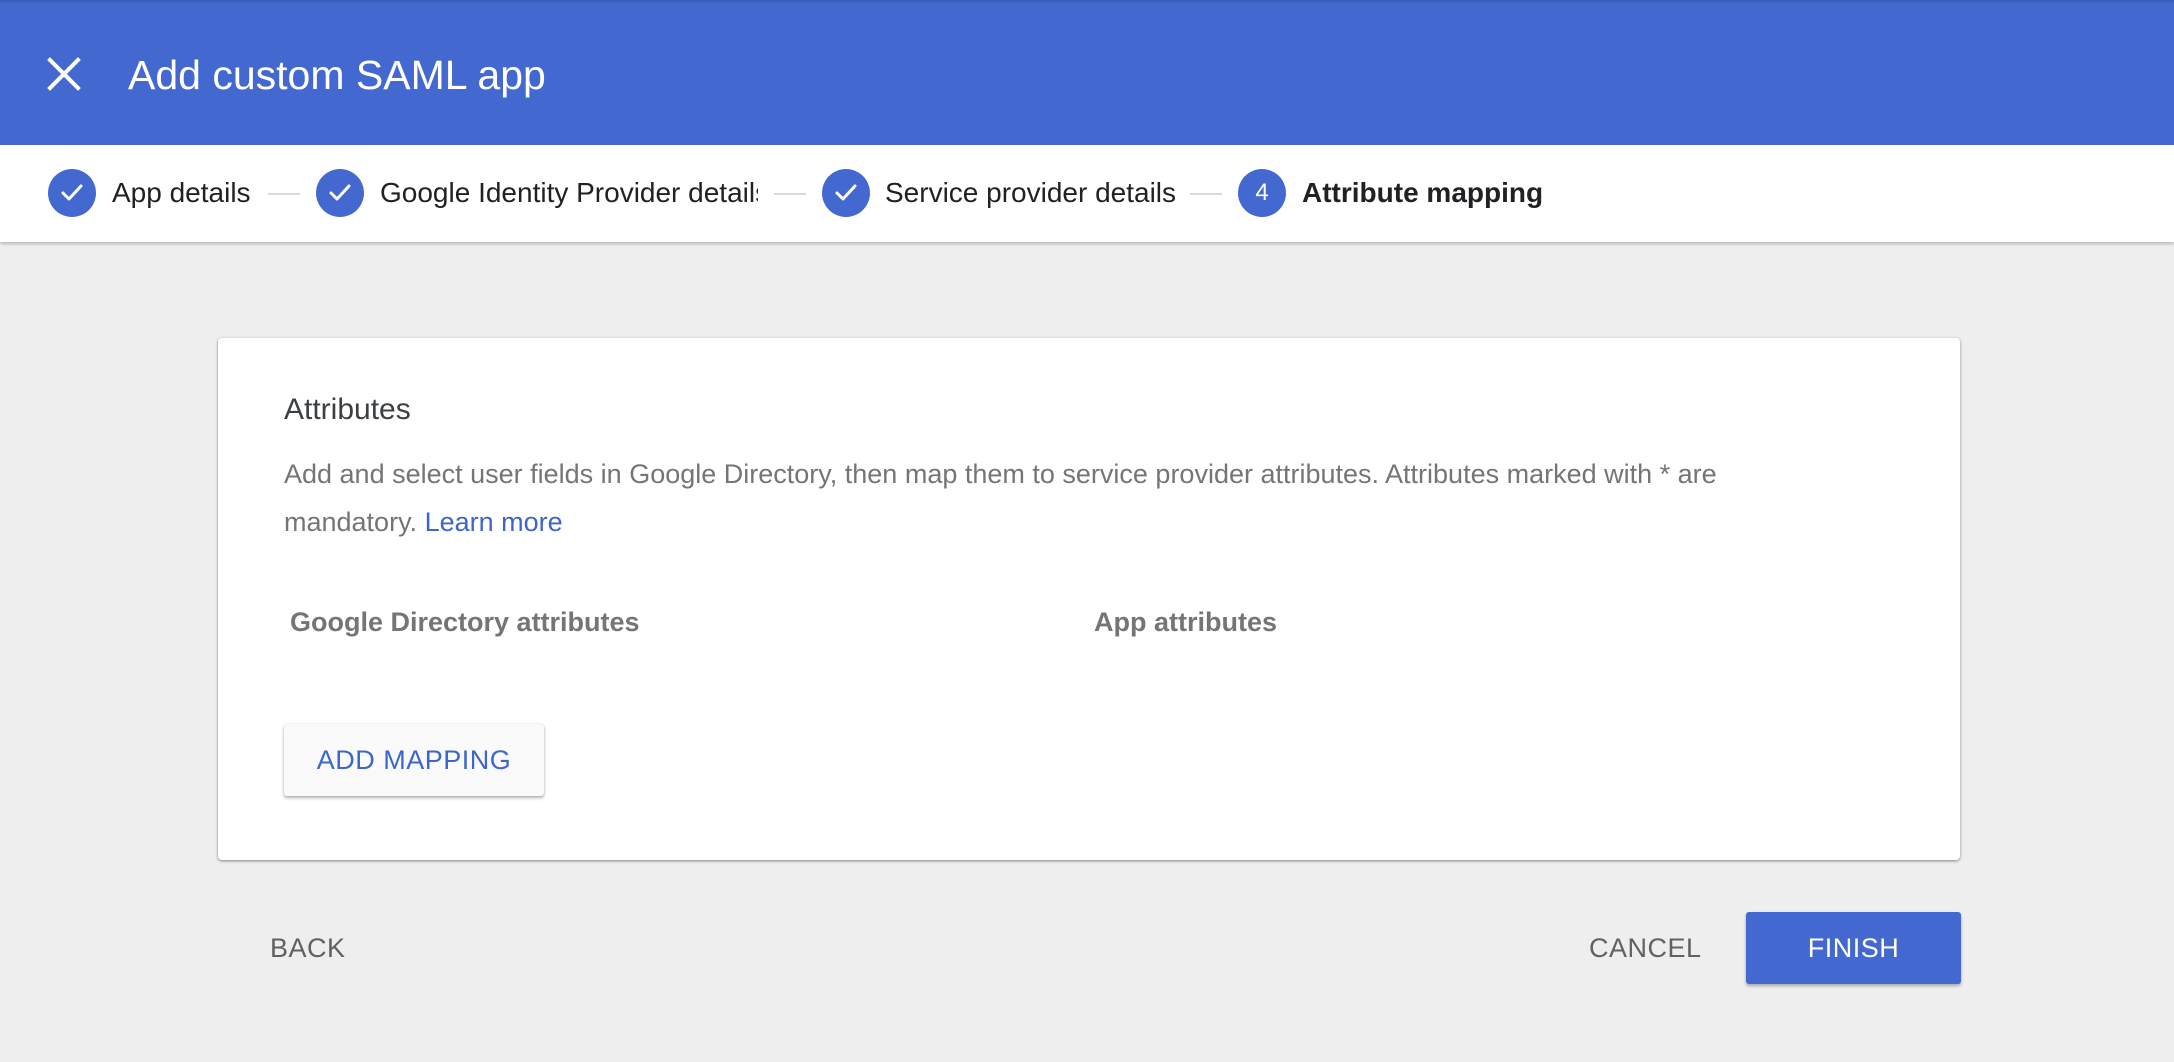  Describe the element at coordinates (187, 193) in the screenshot. I see `step-1-label: App details` at that location.